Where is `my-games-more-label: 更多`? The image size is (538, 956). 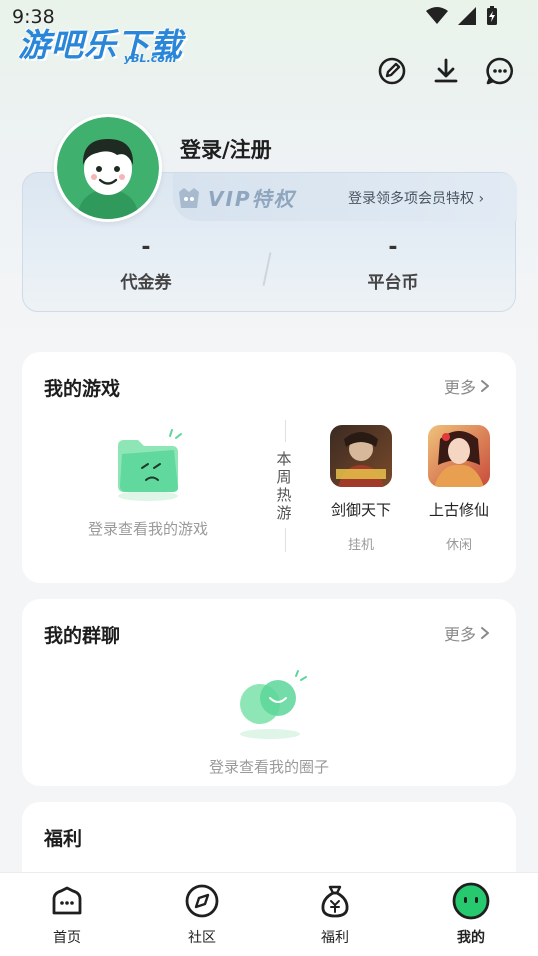 my-games-more-label: 更多 is located at coordinates (459, 387).